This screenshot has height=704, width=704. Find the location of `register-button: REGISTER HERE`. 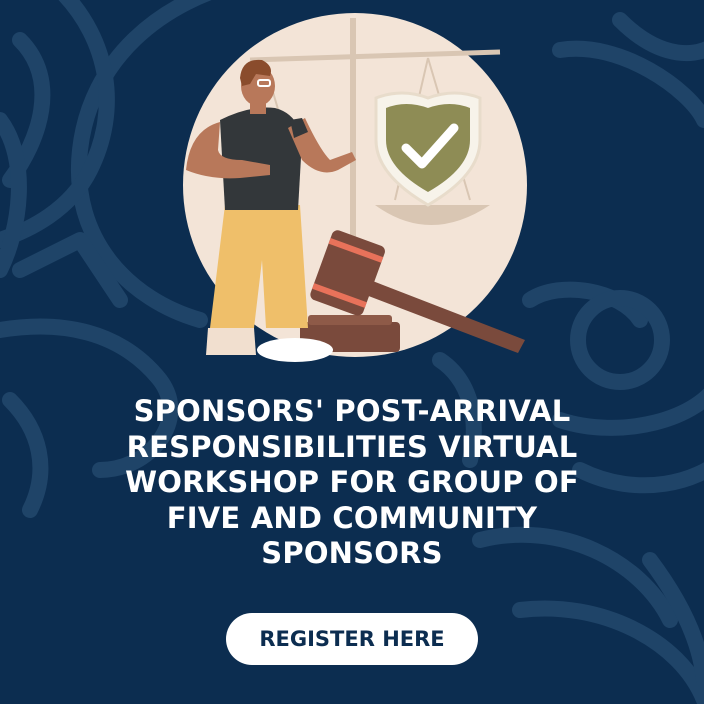

register-button: REGISTER HERE is located at coordinates (352, 639).